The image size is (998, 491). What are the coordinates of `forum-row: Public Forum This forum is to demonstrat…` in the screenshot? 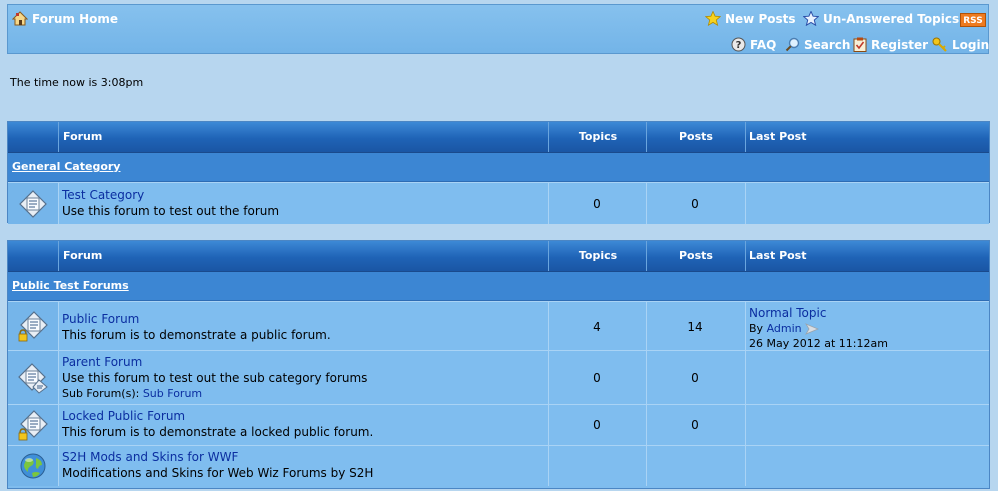 It's located at (498, 325).